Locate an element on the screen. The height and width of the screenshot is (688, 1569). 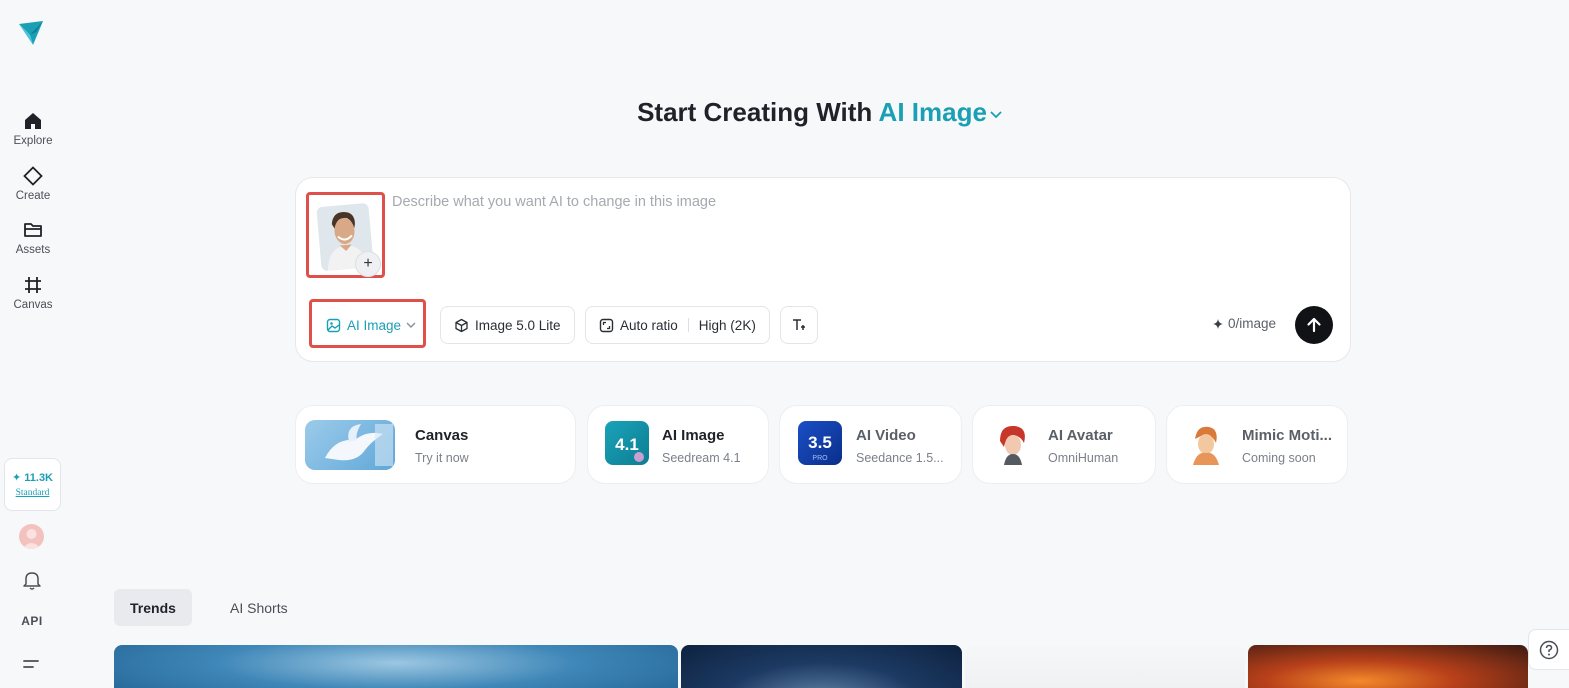
arrow-up-icon is located at coordinates (1314, 325).